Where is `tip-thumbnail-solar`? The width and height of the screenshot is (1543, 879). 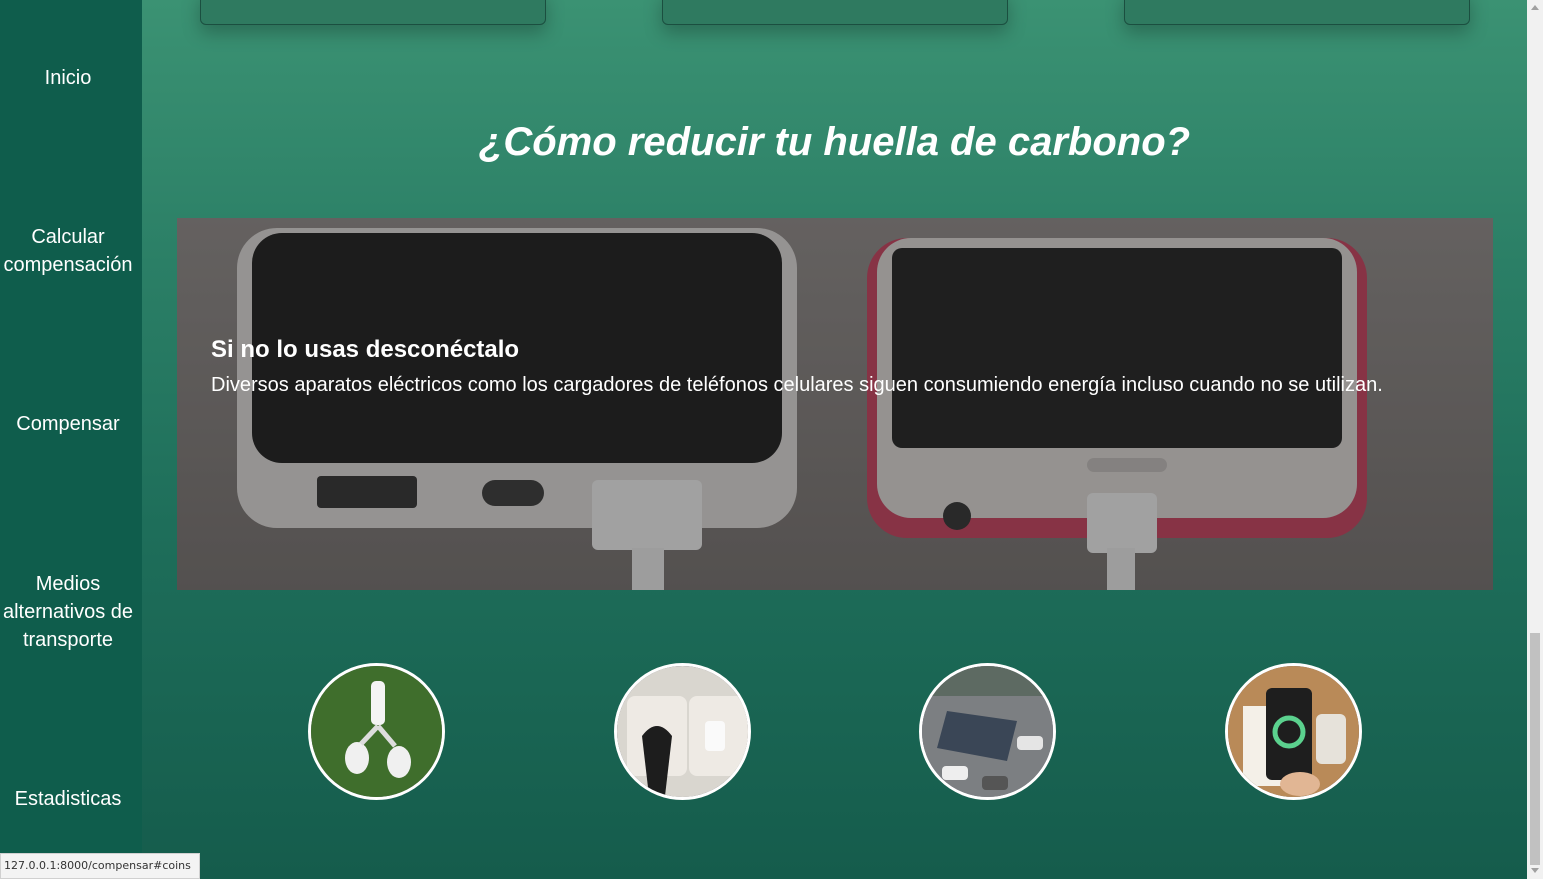
tip-thumbnail-solar is located at coordinates (987, 731).